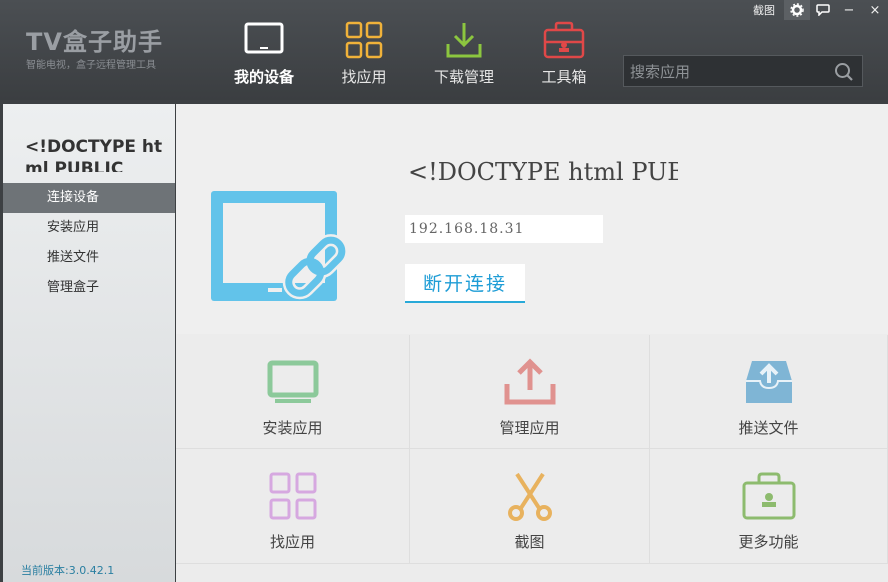 The image size is (888, 582). I want to click on download-icon, so click(464, 40).